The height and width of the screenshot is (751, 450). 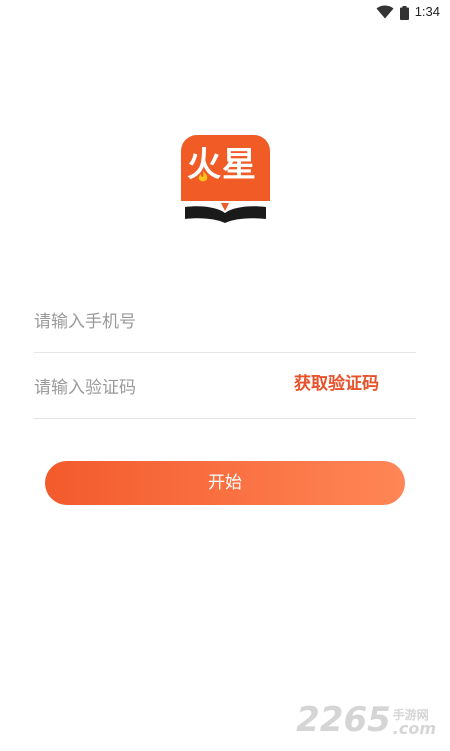 What do you see at coordinates (225, 179) in the screenshot?
I see `app-logo-icon: 火星` at bounding box center [225, 179].